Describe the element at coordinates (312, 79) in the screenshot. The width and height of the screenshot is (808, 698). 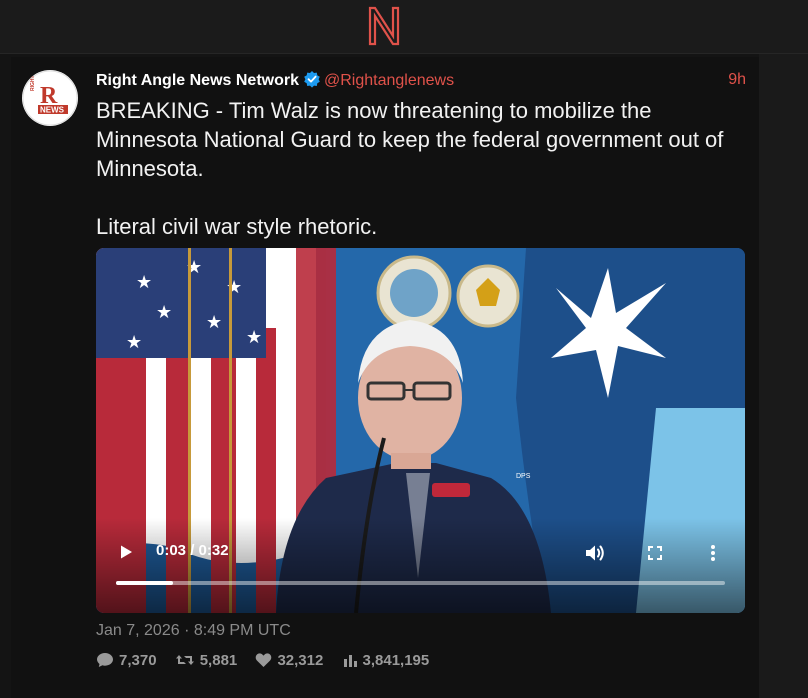
I see `verified-badge-icon` at that location.